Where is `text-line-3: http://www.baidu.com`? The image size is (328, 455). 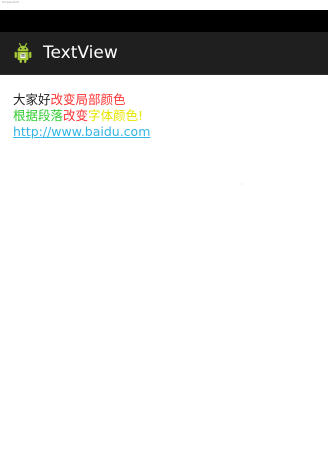 text-line-3: http://www.baidu.com is located at coordinates (81, 132).